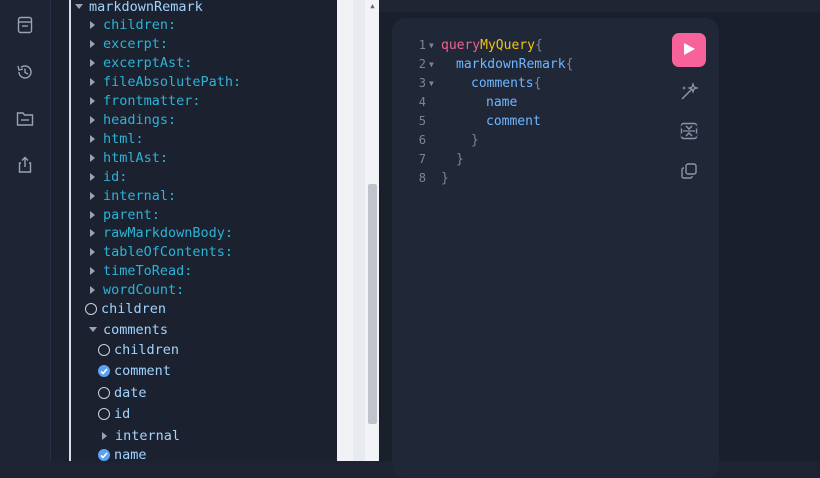  I want to click on tree-field-id: id:, so click(107, 177).